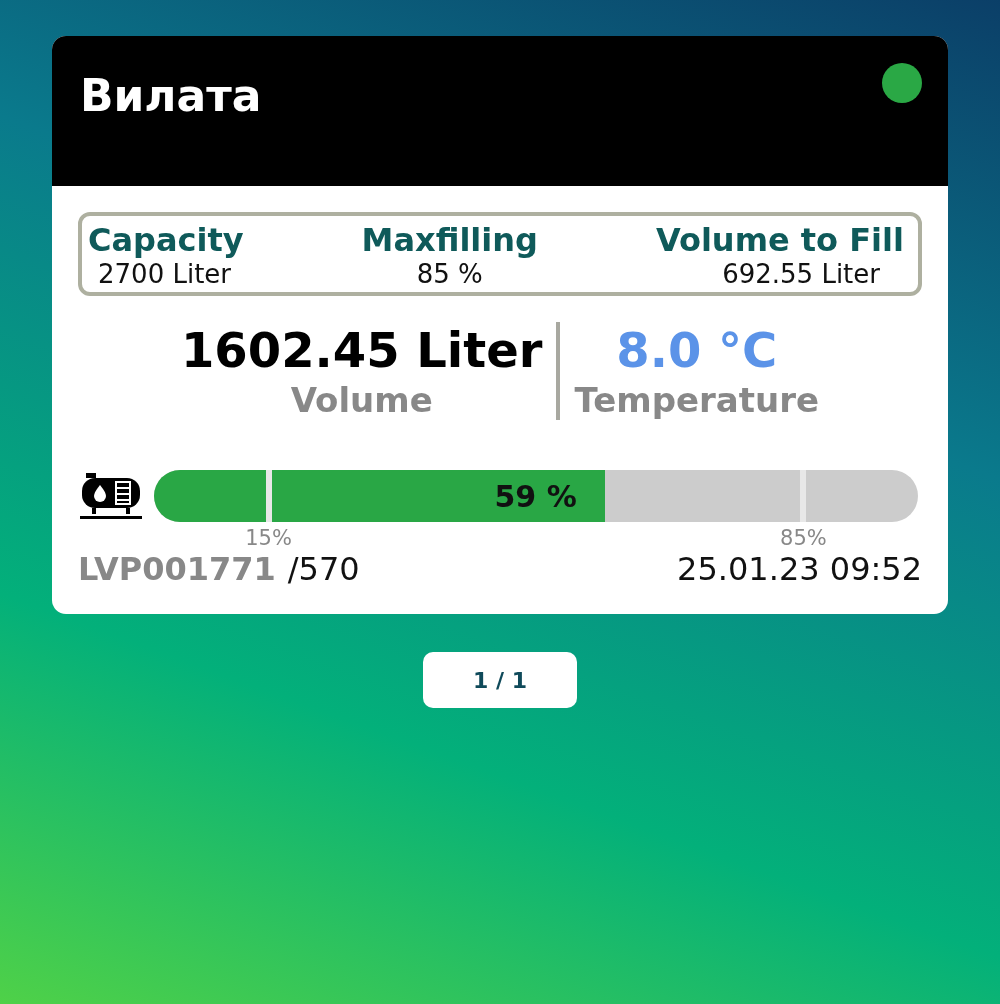 This screenshot has width=1000, height=1004. Describe the element at coordinates (361, 351) in the screenshot. I see `reading-value: 1602.45 Liter` at that location.